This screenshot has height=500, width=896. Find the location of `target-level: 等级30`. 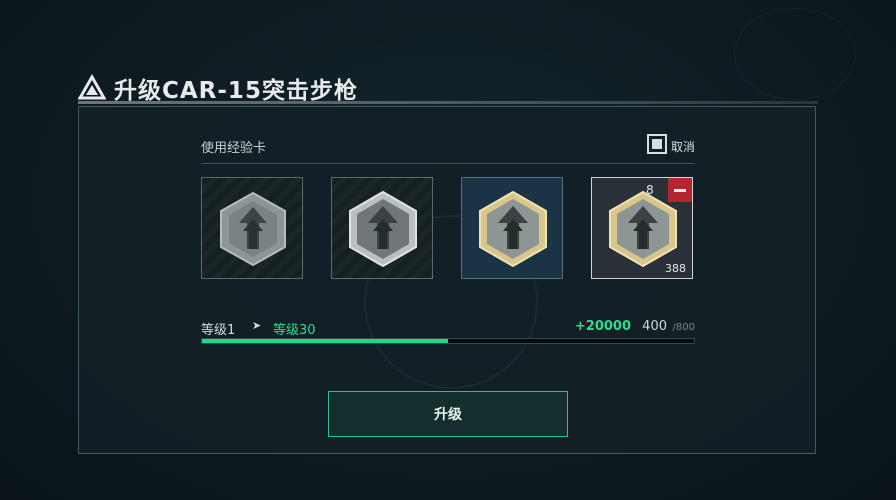

target-level: 等级30 is located at coordinates (294, 330).